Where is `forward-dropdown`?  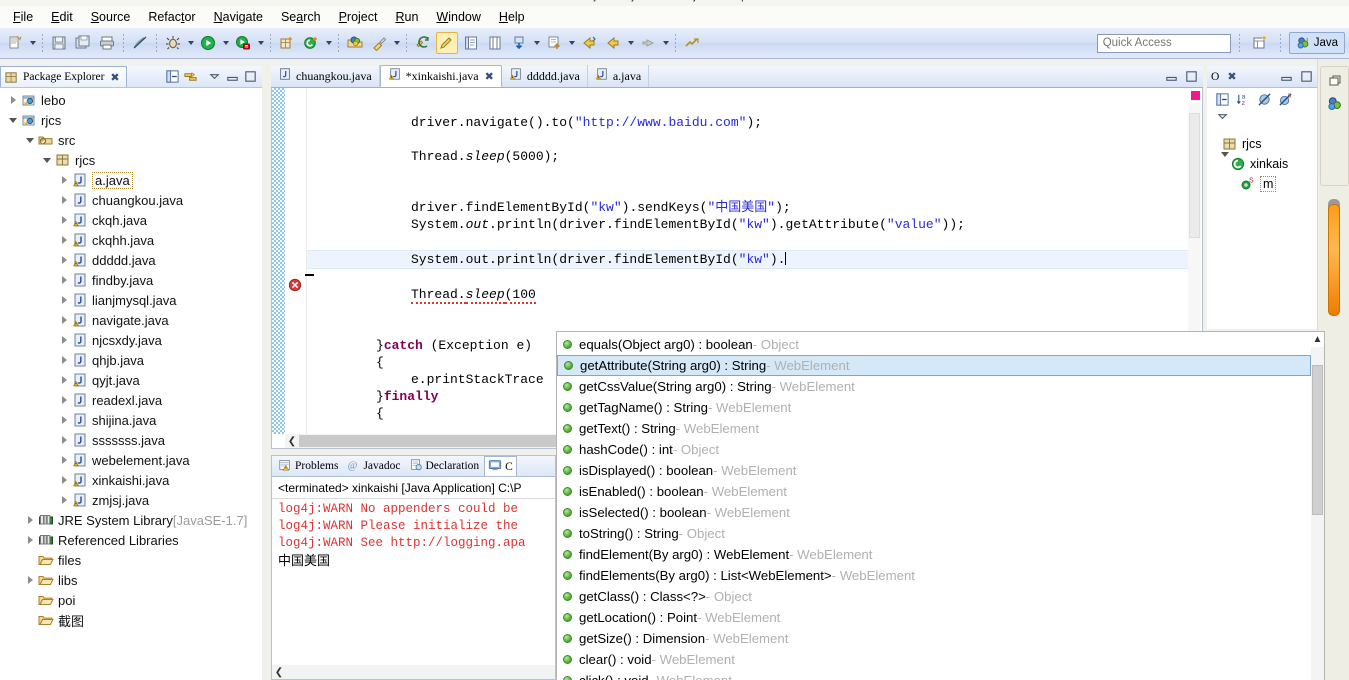 forward-dropdown is located at coordinates (630, 43).